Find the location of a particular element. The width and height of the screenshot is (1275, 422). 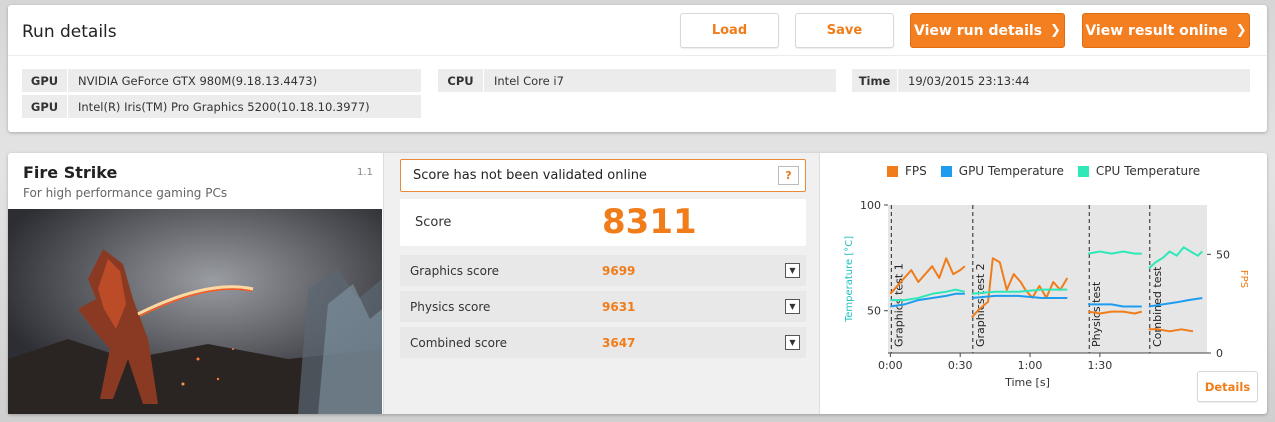

validation-notice: Score has not been validated online ? is located at coordinates (603, 175).